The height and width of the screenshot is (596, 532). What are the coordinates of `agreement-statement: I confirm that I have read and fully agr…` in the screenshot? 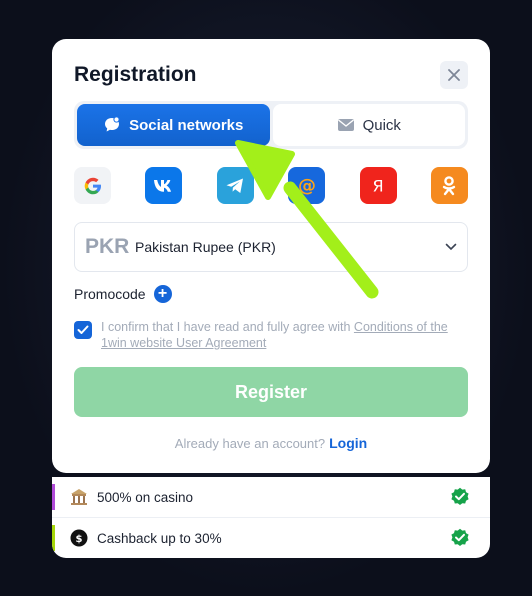 It's located at (227, 327).